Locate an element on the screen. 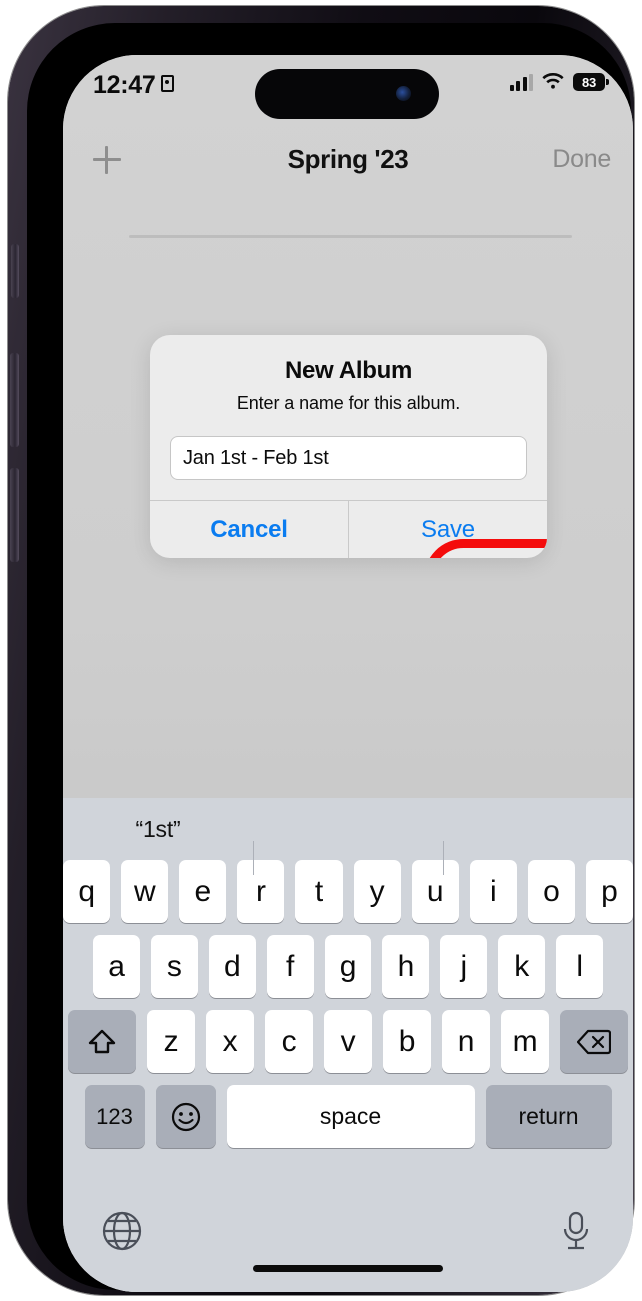 The image size is (642, 1301). key-l: l is located at coordinates (580, 966).